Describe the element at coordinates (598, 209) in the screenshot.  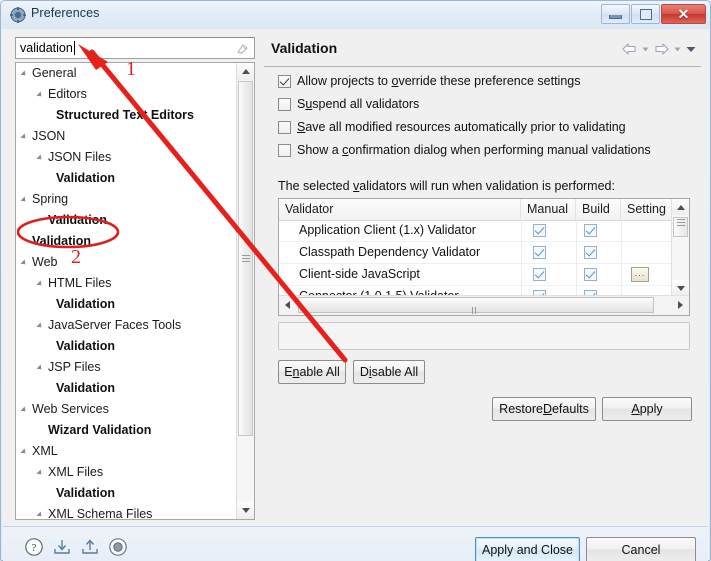
I see `column-header-build: Build` at that location.